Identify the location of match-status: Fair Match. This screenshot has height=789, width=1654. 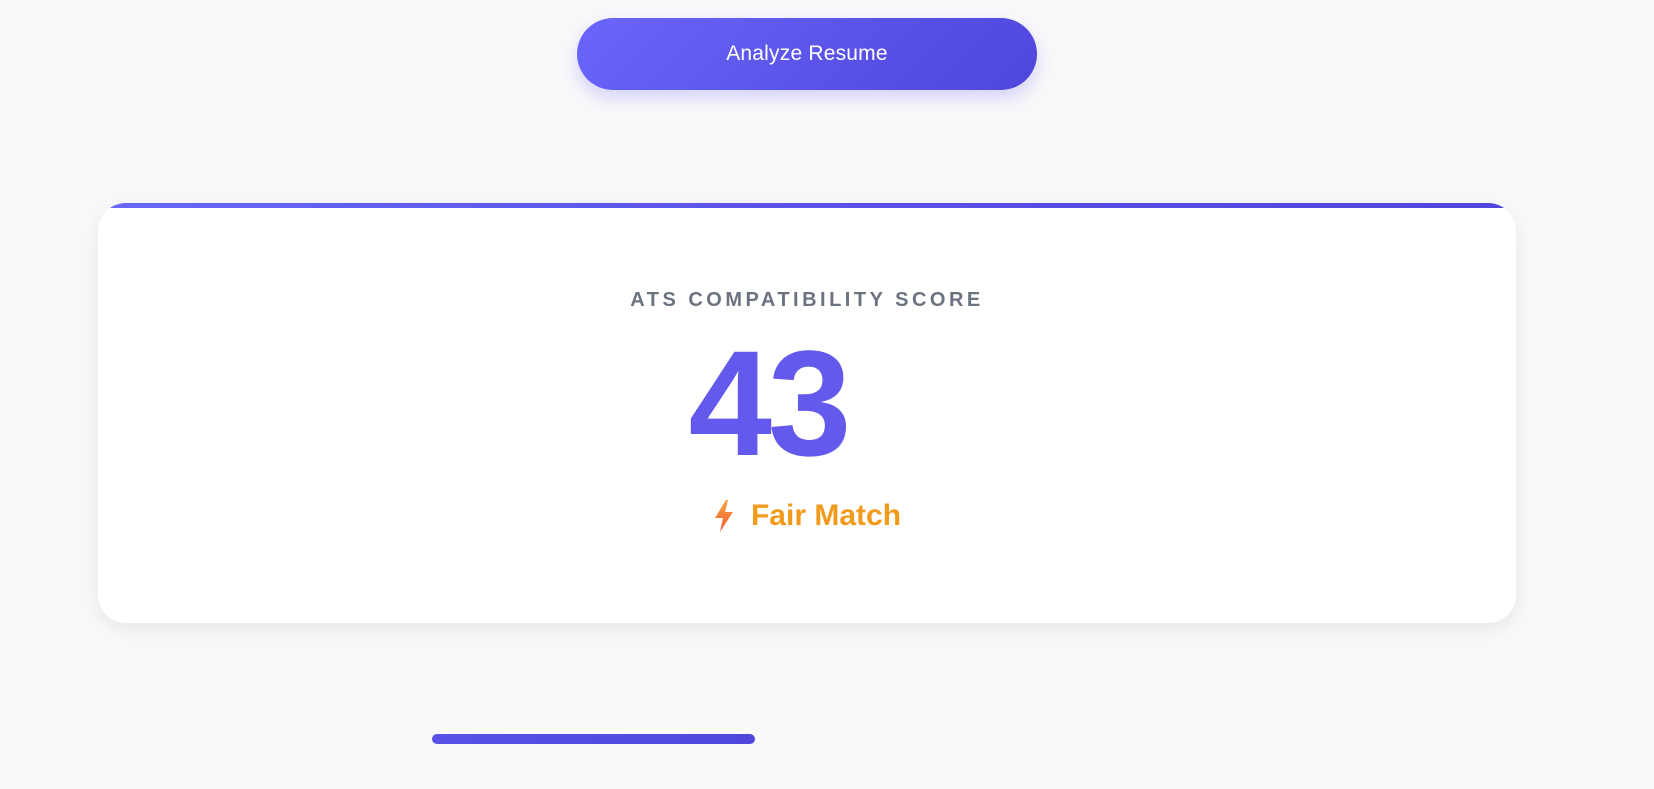
(807, 516).